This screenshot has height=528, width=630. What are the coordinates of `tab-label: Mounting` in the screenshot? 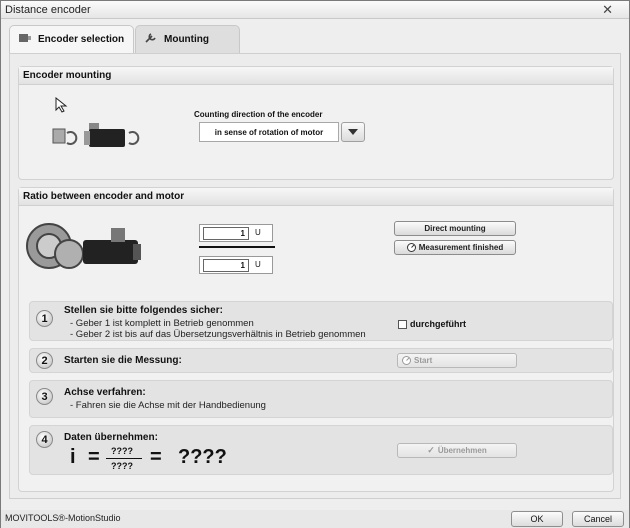 It's located at (186, 39).